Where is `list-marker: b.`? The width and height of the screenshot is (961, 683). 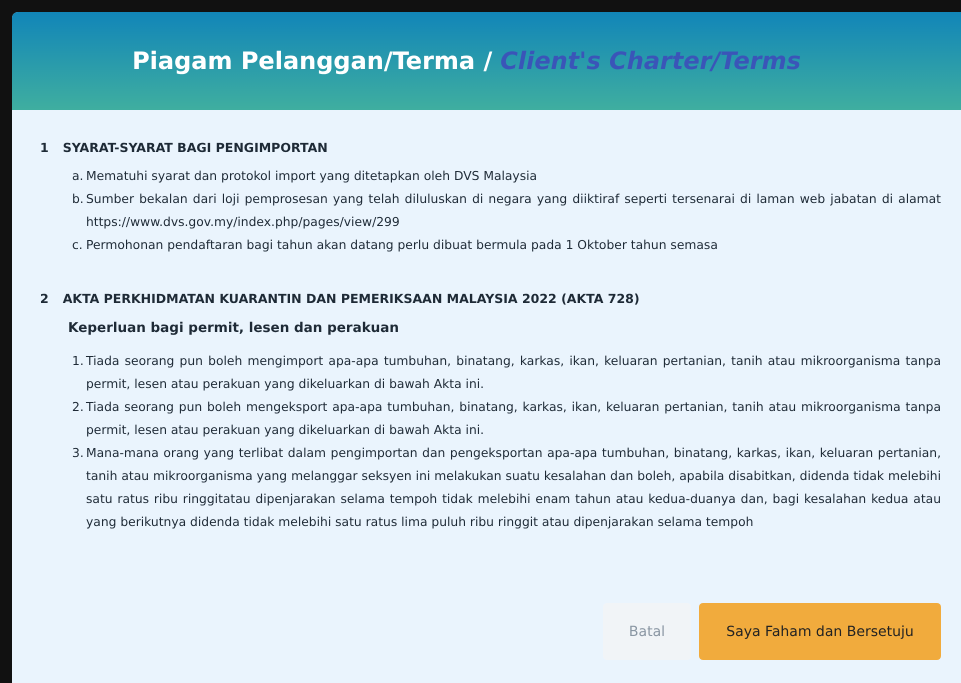
list-marker: b. is located at coordinates (78, 199).